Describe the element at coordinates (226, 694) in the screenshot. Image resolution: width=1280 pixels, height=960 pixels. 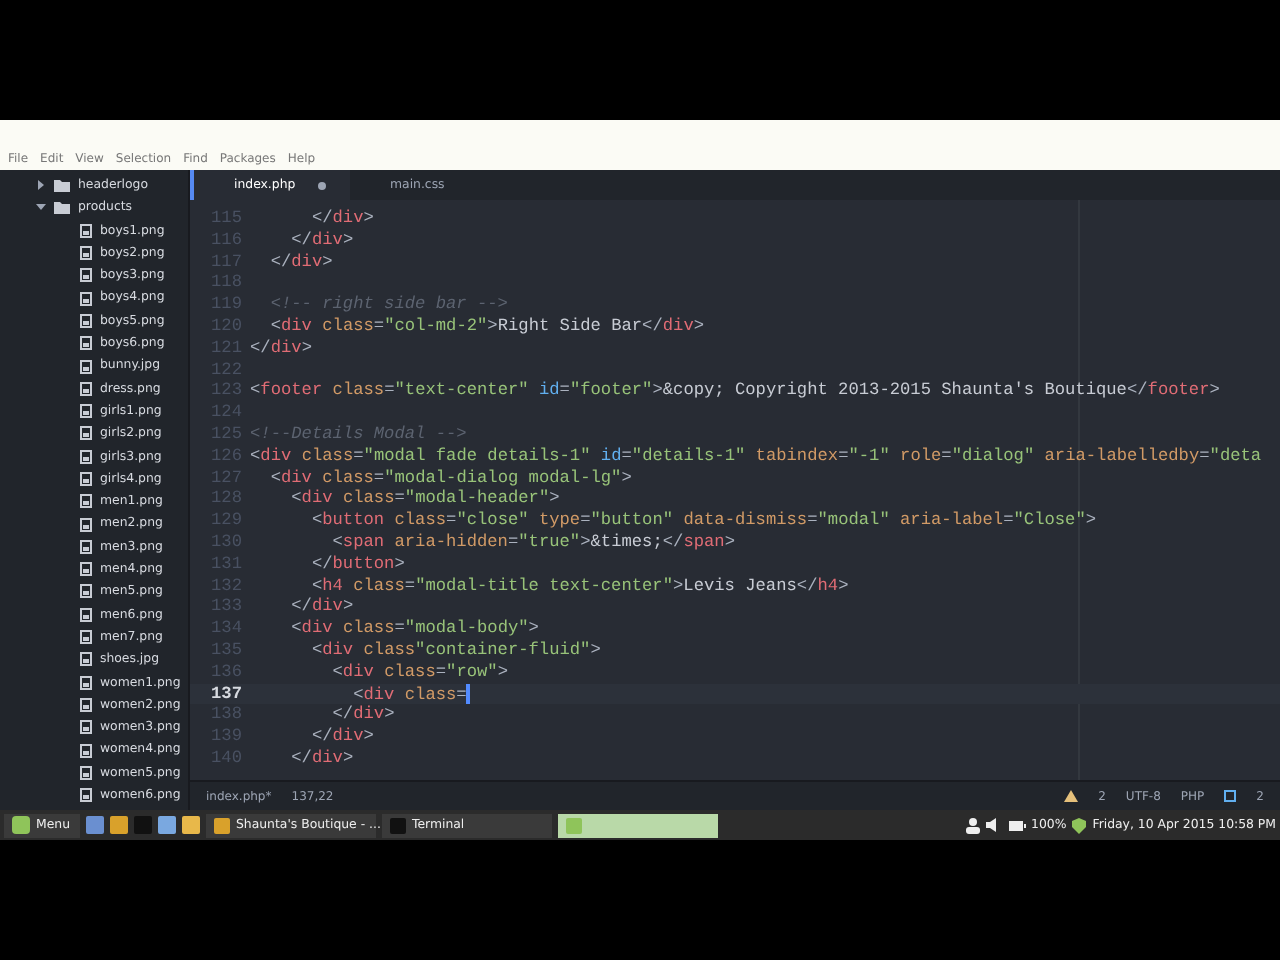
I see `line-number: 137` at that location.